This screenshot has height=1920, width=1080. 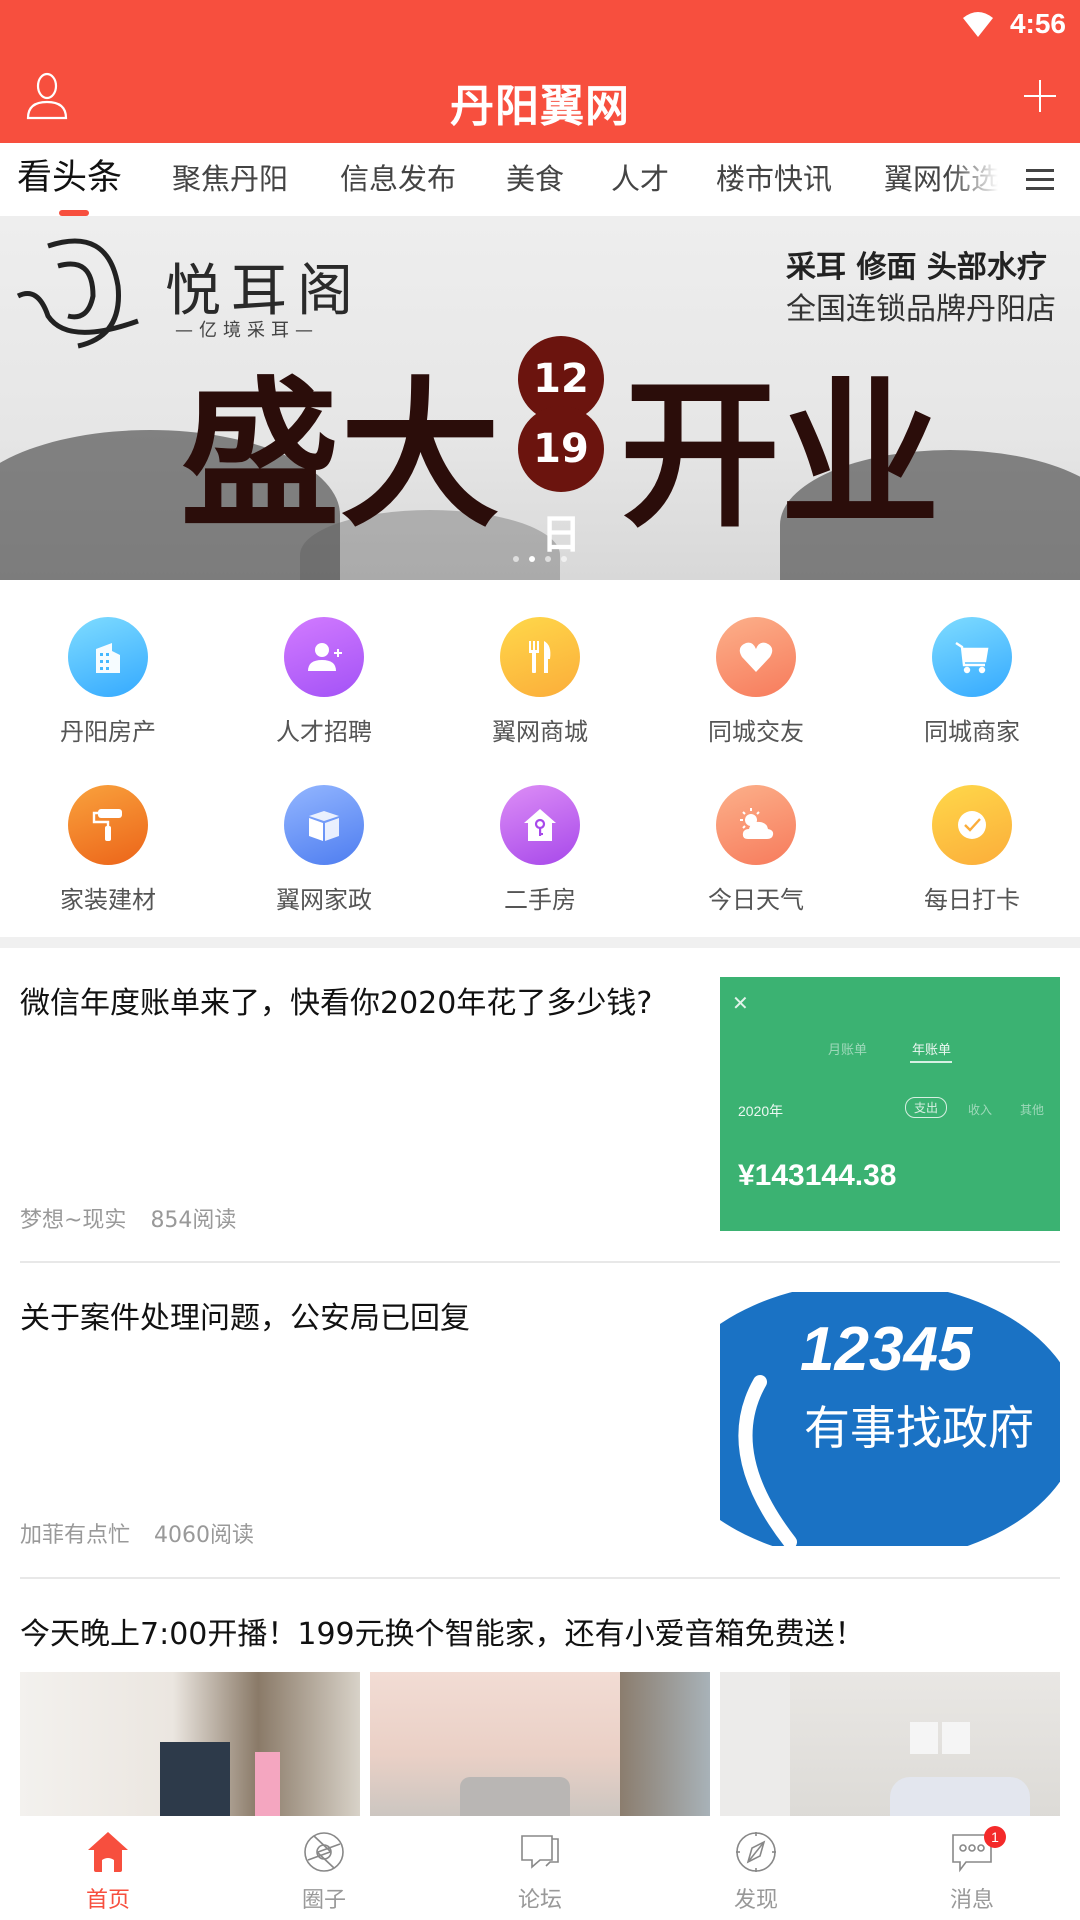 What do you see at coordinates (561, 482) in the screenshot?
I see `banner-date-day: 19日` at bounding box center [561, 482].